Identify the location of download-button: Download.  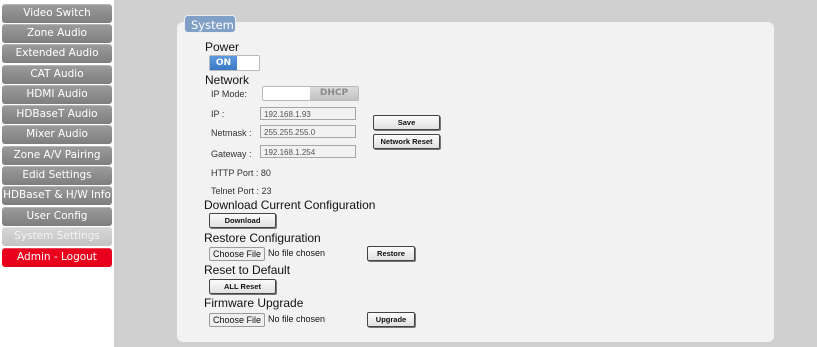
(242, 220).